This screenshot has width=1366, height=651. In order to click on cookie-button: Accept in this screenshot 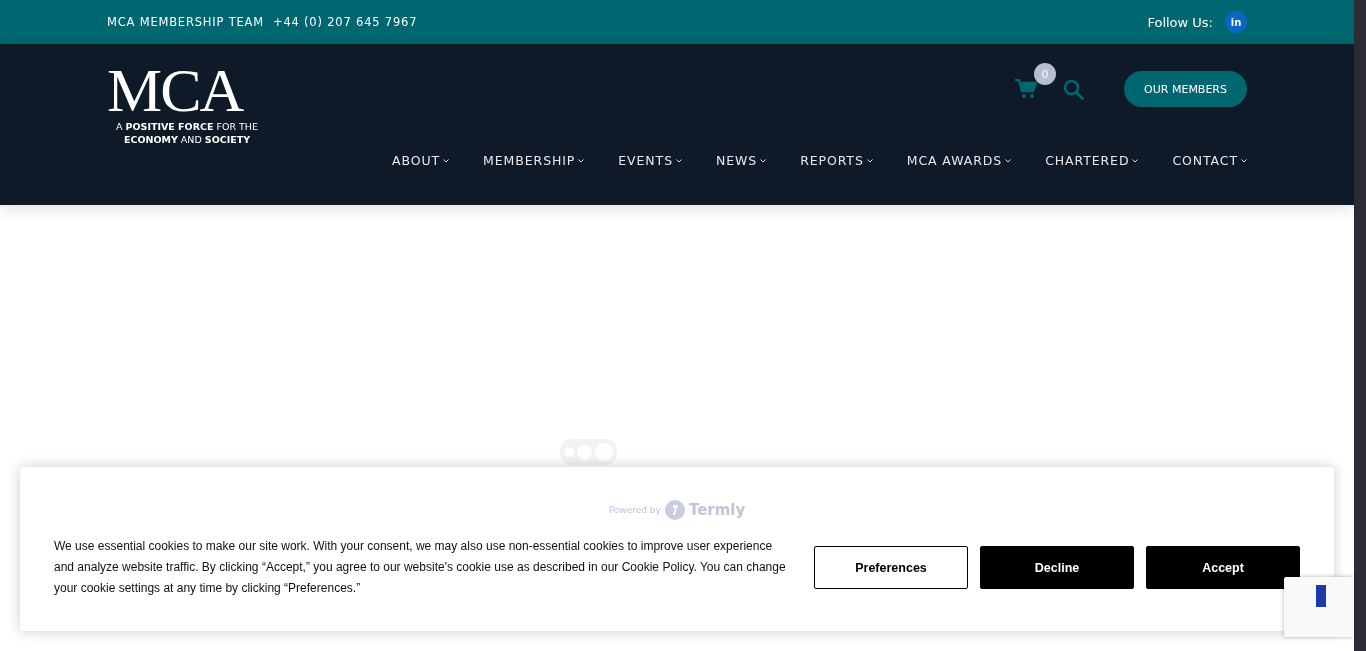, I will do `click(1223, 567)`.